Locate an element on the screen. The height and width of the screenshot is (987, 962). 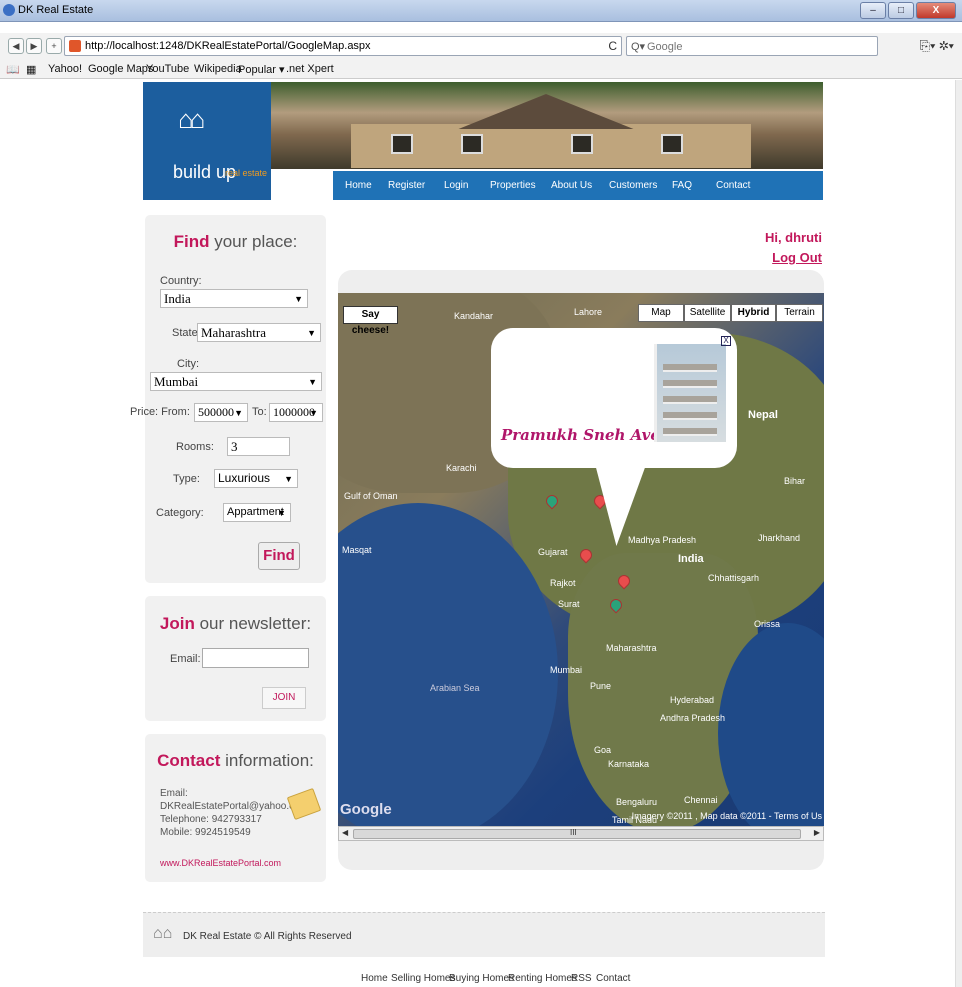
map-label: Andhra Pradesh is located at coordinates (693, 718).